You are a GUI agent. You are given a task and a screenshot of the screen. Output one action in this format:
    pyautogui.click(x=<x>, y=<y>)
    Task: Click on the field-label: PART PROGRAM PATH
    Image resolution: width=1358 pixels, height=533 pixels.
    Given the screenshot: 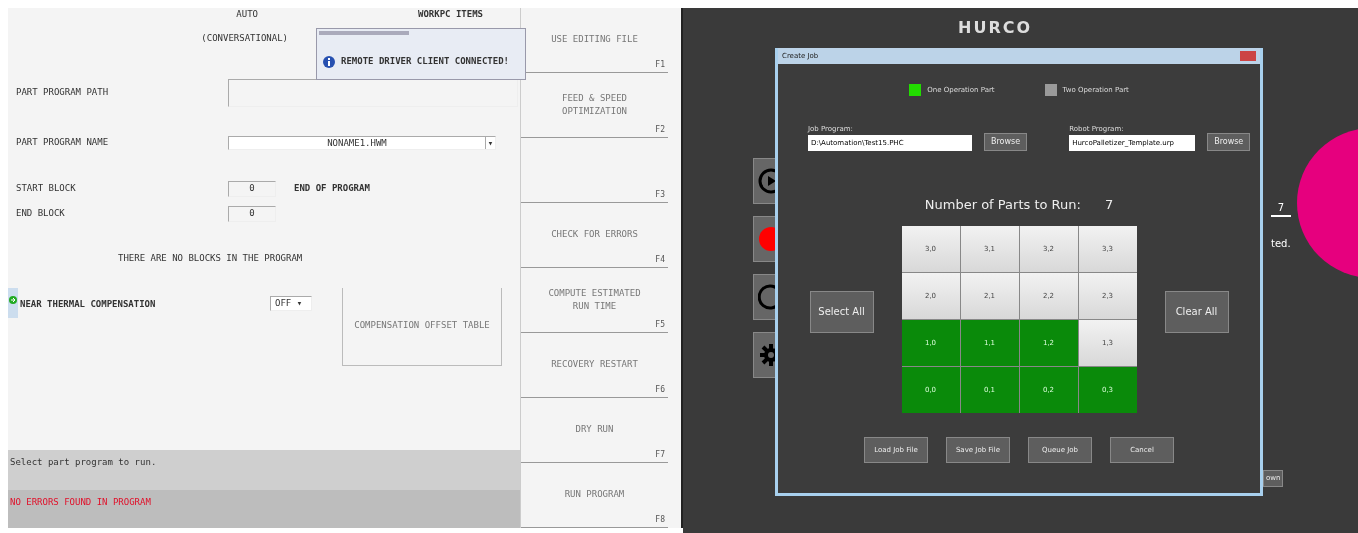 What is the action you would take?
    pyautogui.click(x=63, y=93)
    